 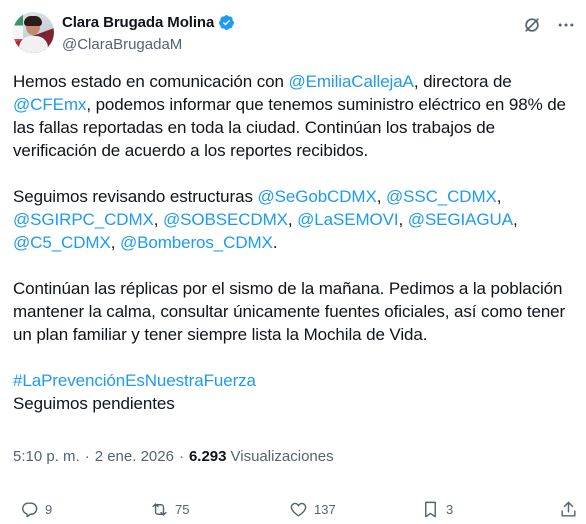 I want to click on mention-link: @SGIRPC_CDMX, so click(x=83, y=219).